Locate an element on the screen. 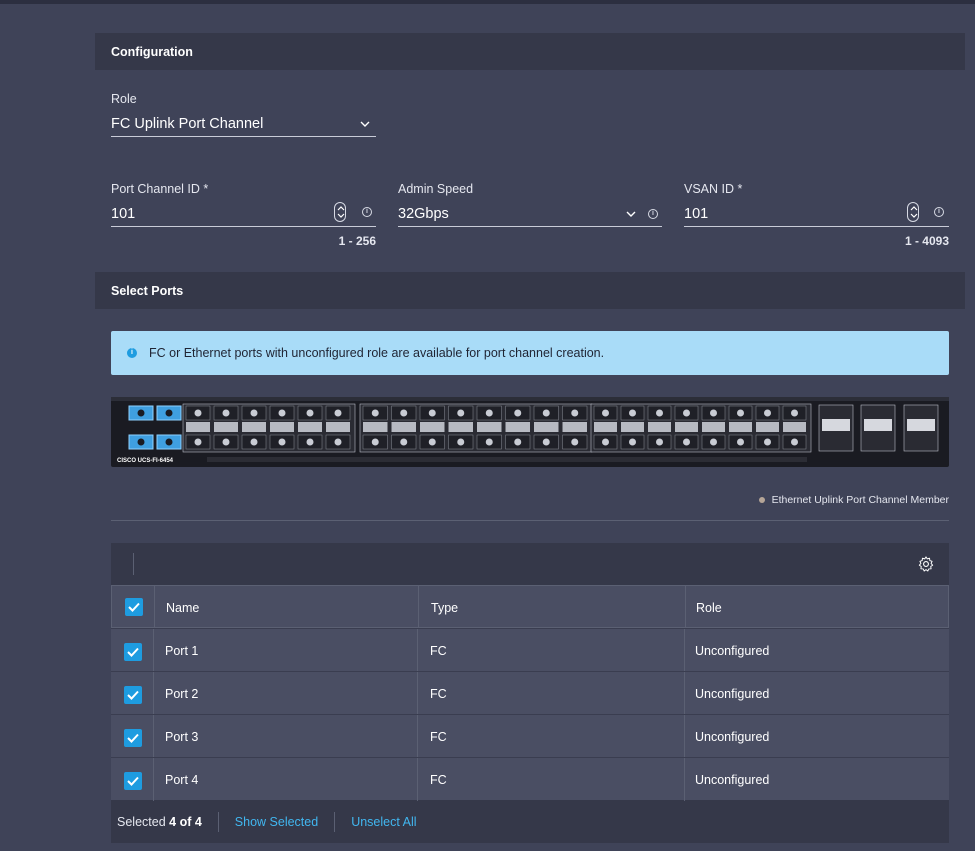  vsan-id-field: 101 i is located at coordinates (816, 214).